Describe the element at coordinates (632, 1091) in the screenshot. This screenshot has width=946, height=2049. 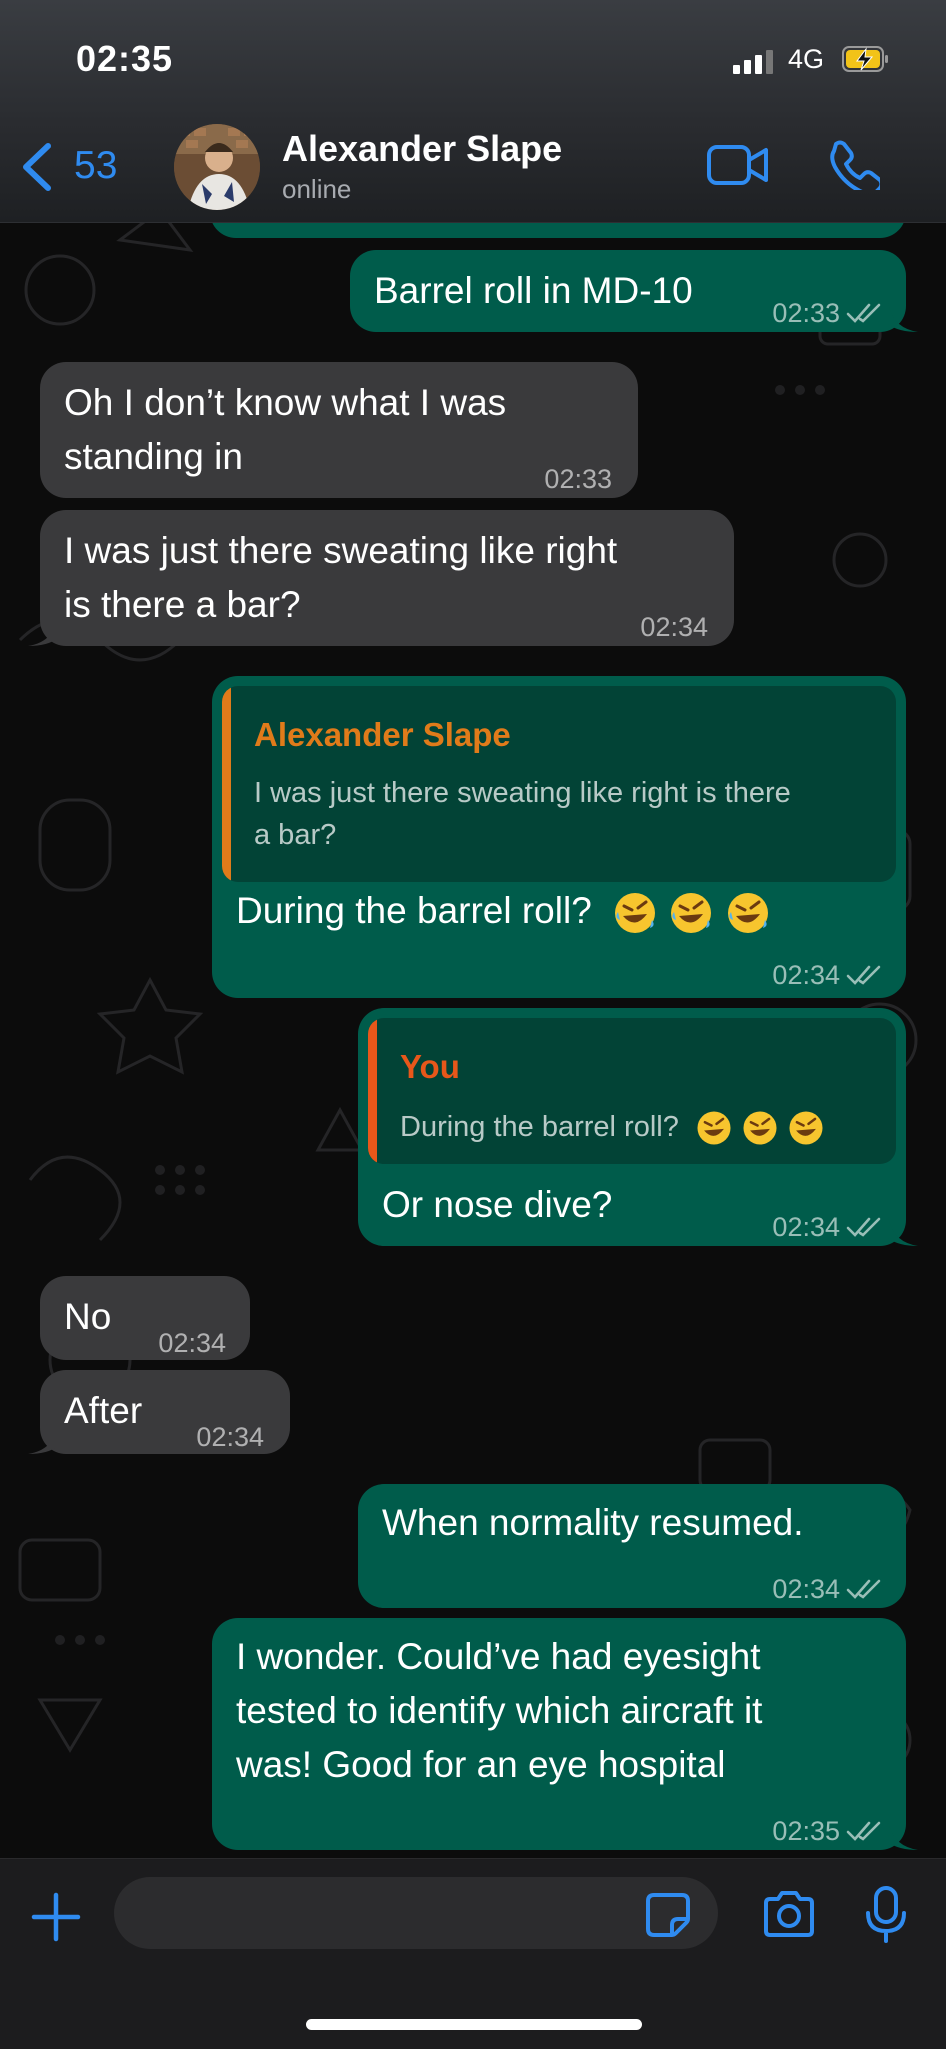
I see `quoted-message: You During the barrel roll?` at that location.